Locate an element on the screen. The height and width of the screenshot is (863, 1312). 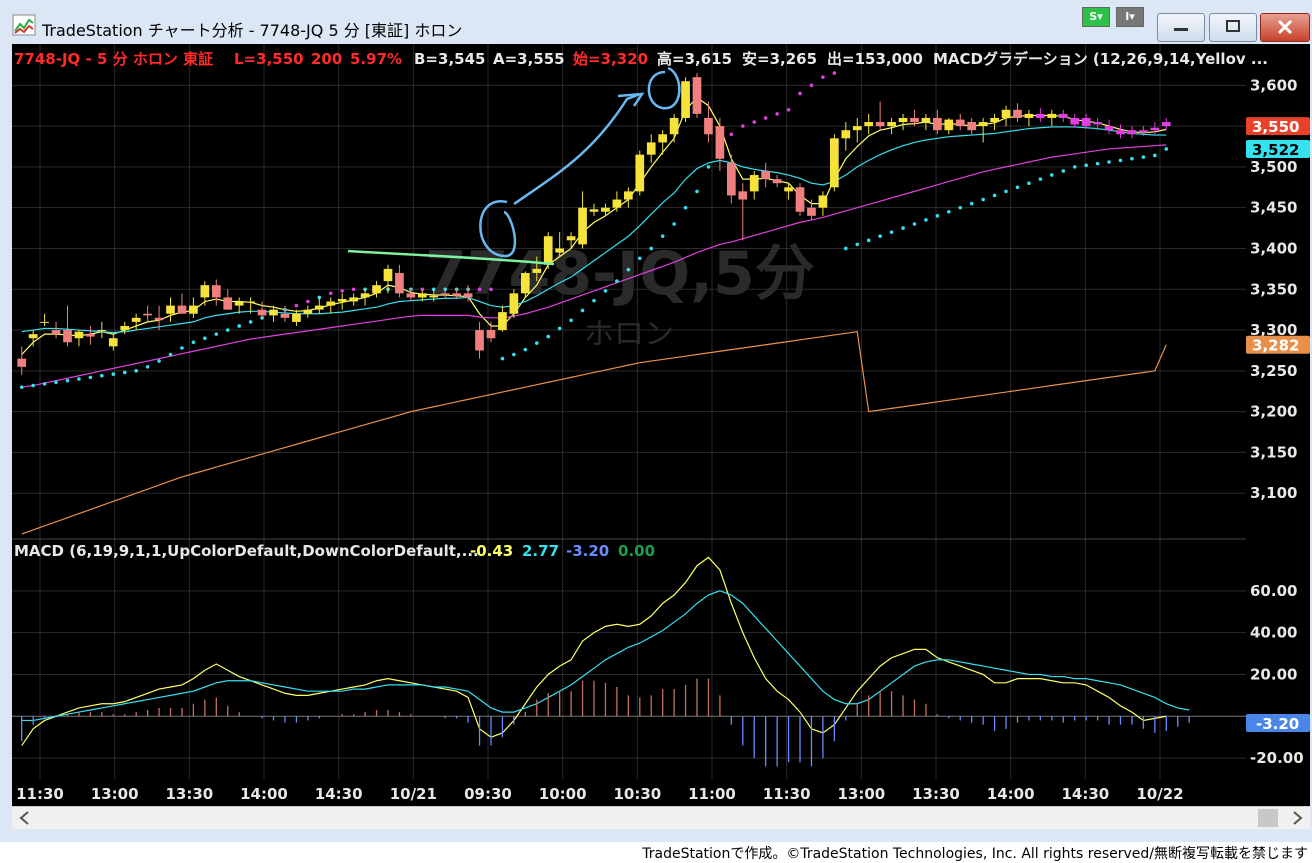
indicator-badge: I▾ is located at coordinates (1130, 17).